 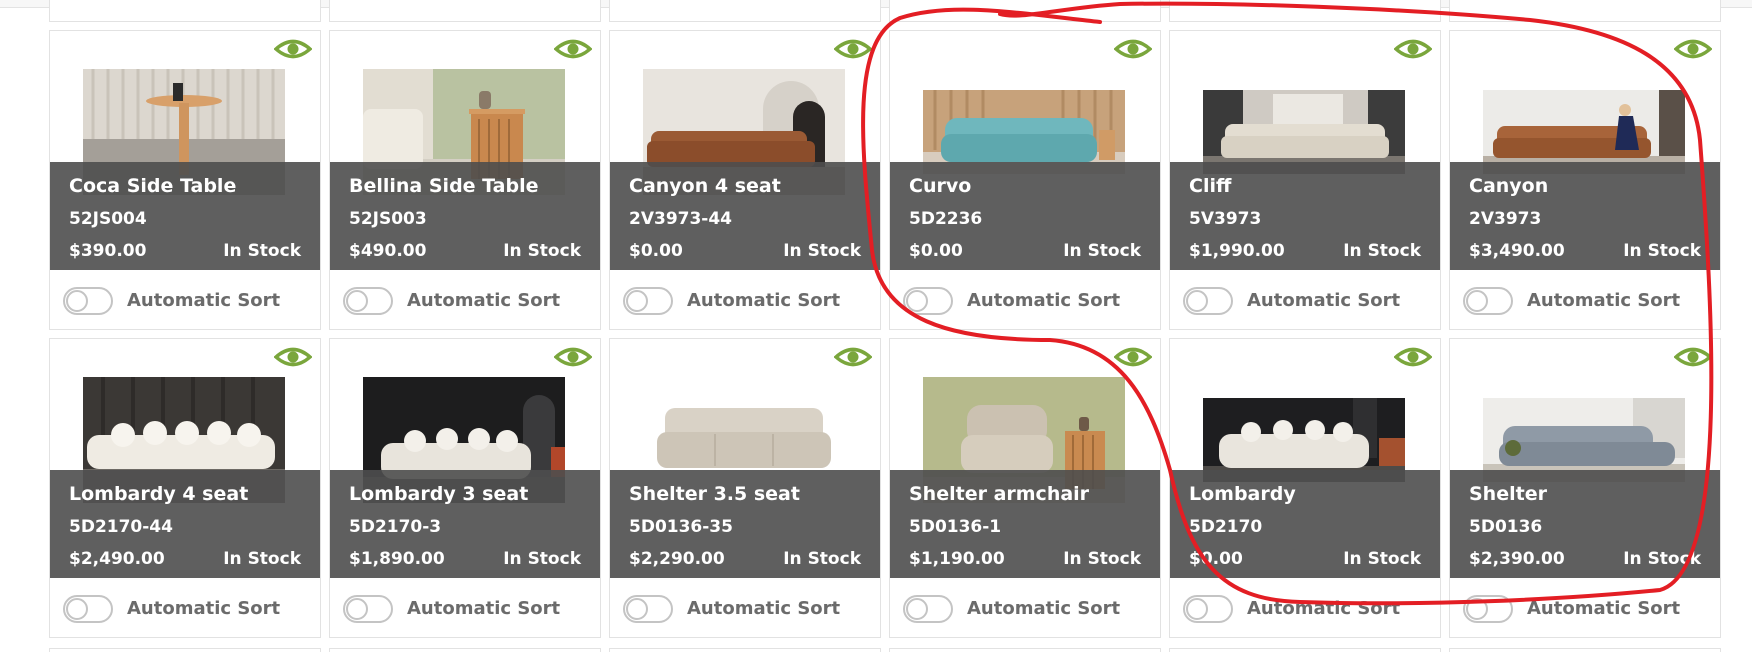 I want to click on product-info-overlay: Canyon 4 seat 2V3973-44 $0.00 In Stock, so click(x=745, y=216).